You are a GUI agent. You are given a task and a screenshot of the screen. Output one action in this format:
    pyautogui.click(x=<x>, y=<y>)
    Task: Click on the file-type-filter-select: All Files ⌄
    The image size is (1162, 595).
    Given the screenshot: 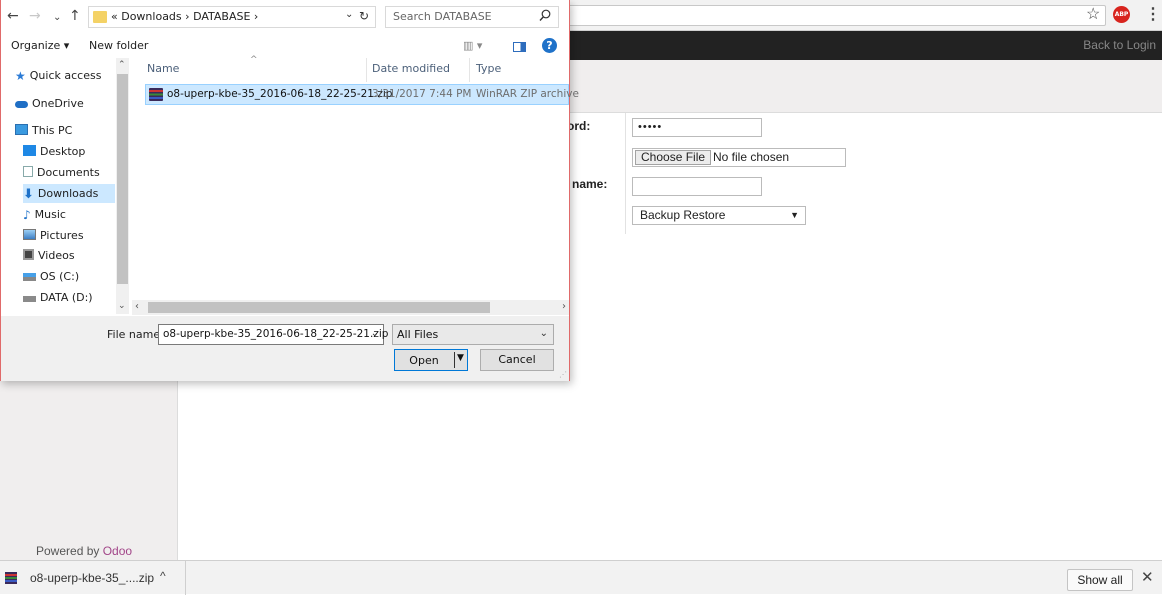 What is the action you would take?
    pyautogui.click(x=473, y=334)
    